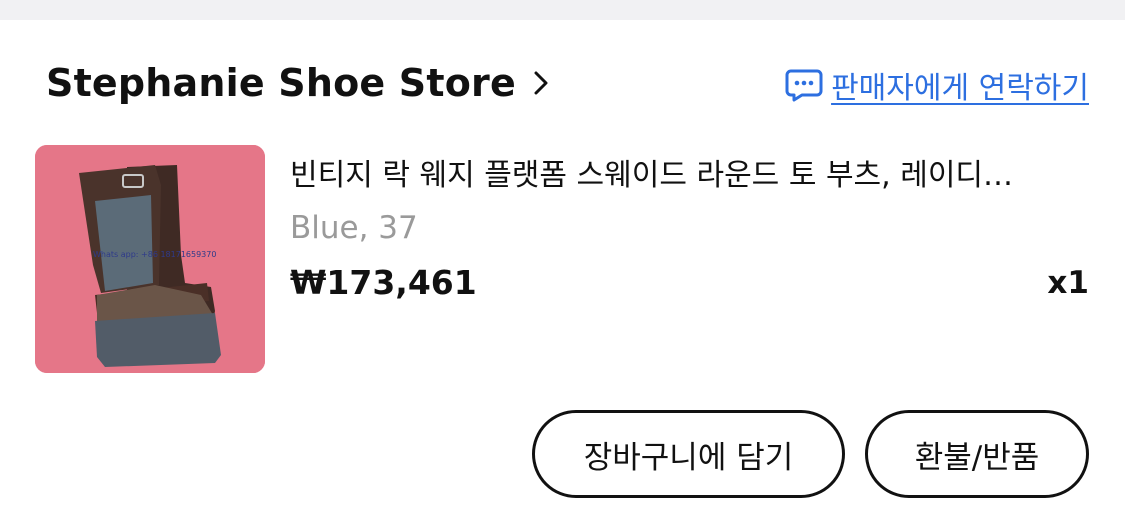 This screenshot has width=1125, height=519. Describe the element at coordinates (154, 254) in the screenshot. I see `image-watermark: Whats app: +86 18171659370` at that location.